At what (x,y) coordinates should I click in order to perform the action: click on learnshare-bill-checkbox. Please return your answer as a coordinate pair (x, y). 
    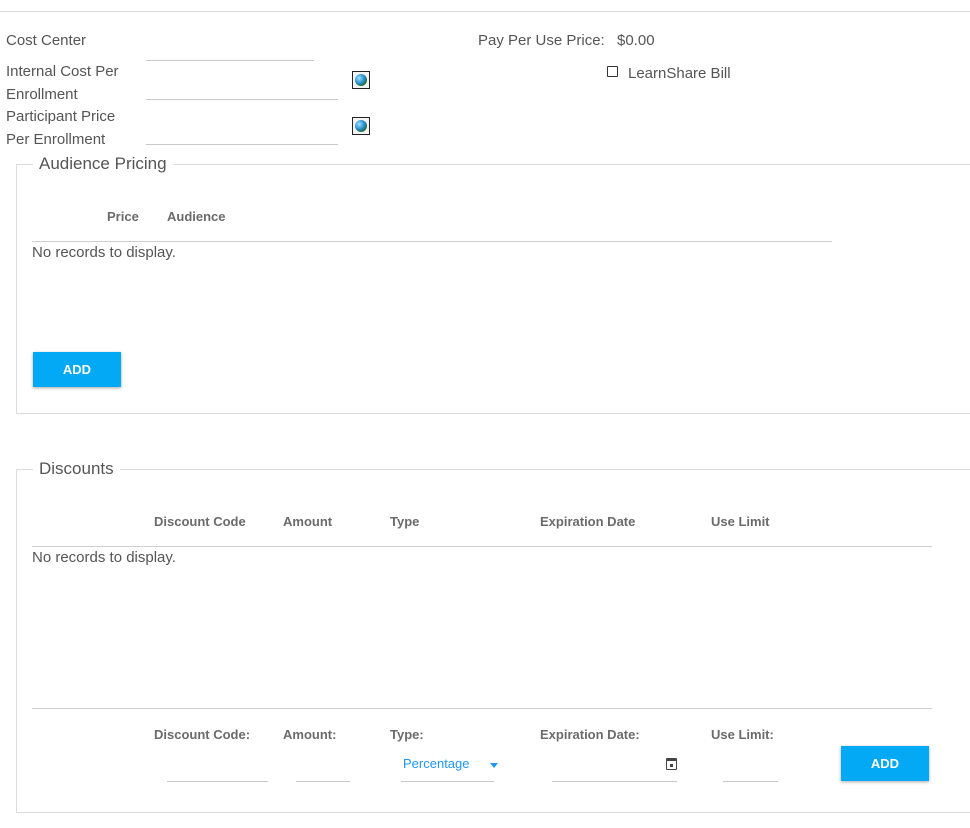
    Looking at the image, I should click on (612, 71).